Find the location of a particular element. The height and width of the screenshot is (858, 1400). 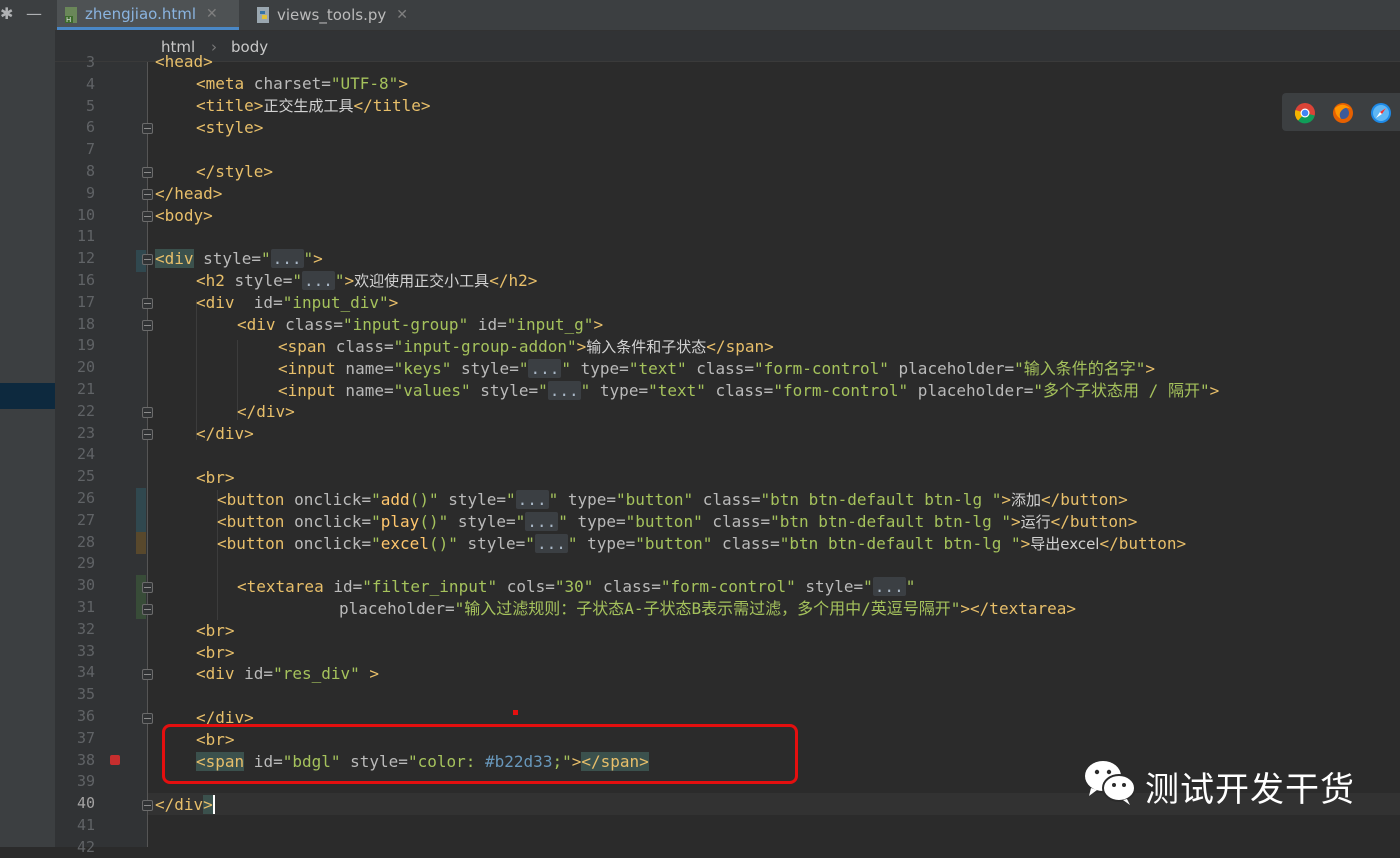

safari-icon is located at coordinates (1381, 113).